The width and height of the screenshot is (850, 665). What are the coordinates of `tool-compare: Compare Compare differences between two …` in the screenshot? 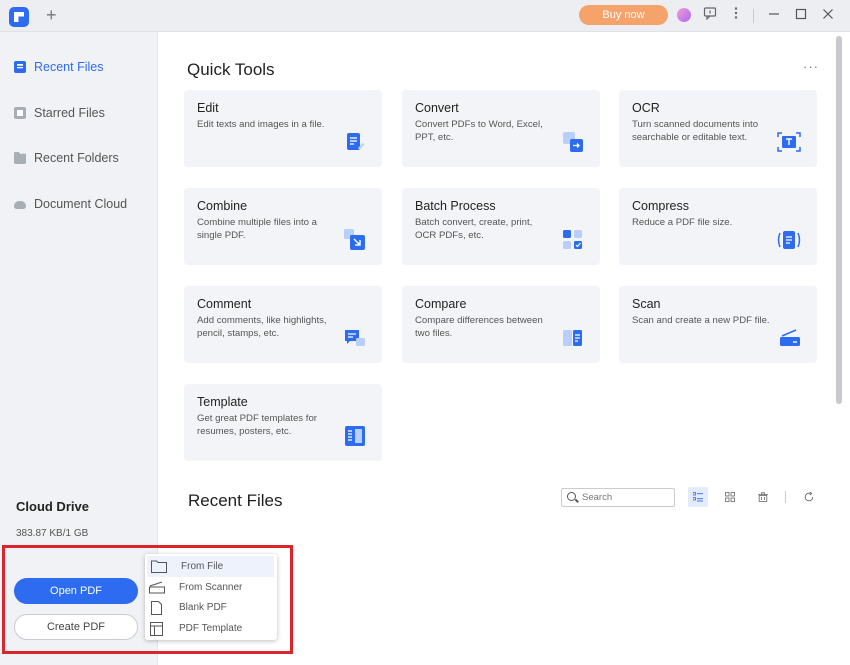 It's located at (501, 324).